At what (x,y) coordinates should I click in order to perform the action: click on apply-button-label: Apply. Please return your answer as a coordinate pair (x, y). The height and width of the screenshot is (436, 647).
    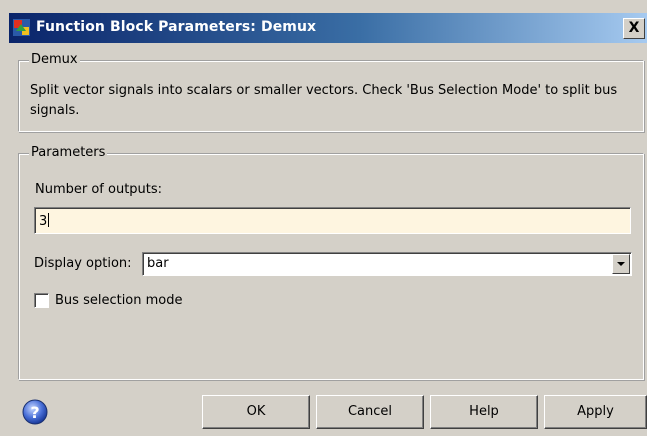
    Looking at the image, I should click on (595, 411).